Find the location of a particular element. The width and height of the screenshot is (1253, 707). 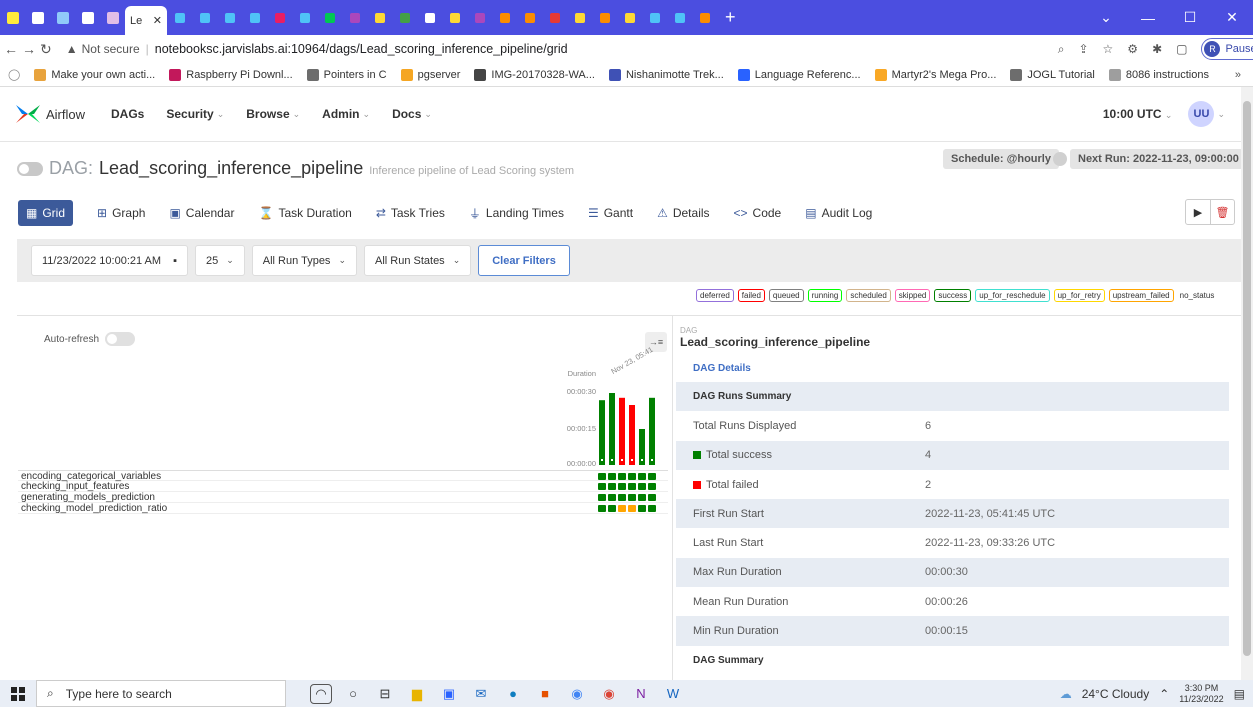

clear-filters-button: Clear Filters is located at coordinates (524, 260).